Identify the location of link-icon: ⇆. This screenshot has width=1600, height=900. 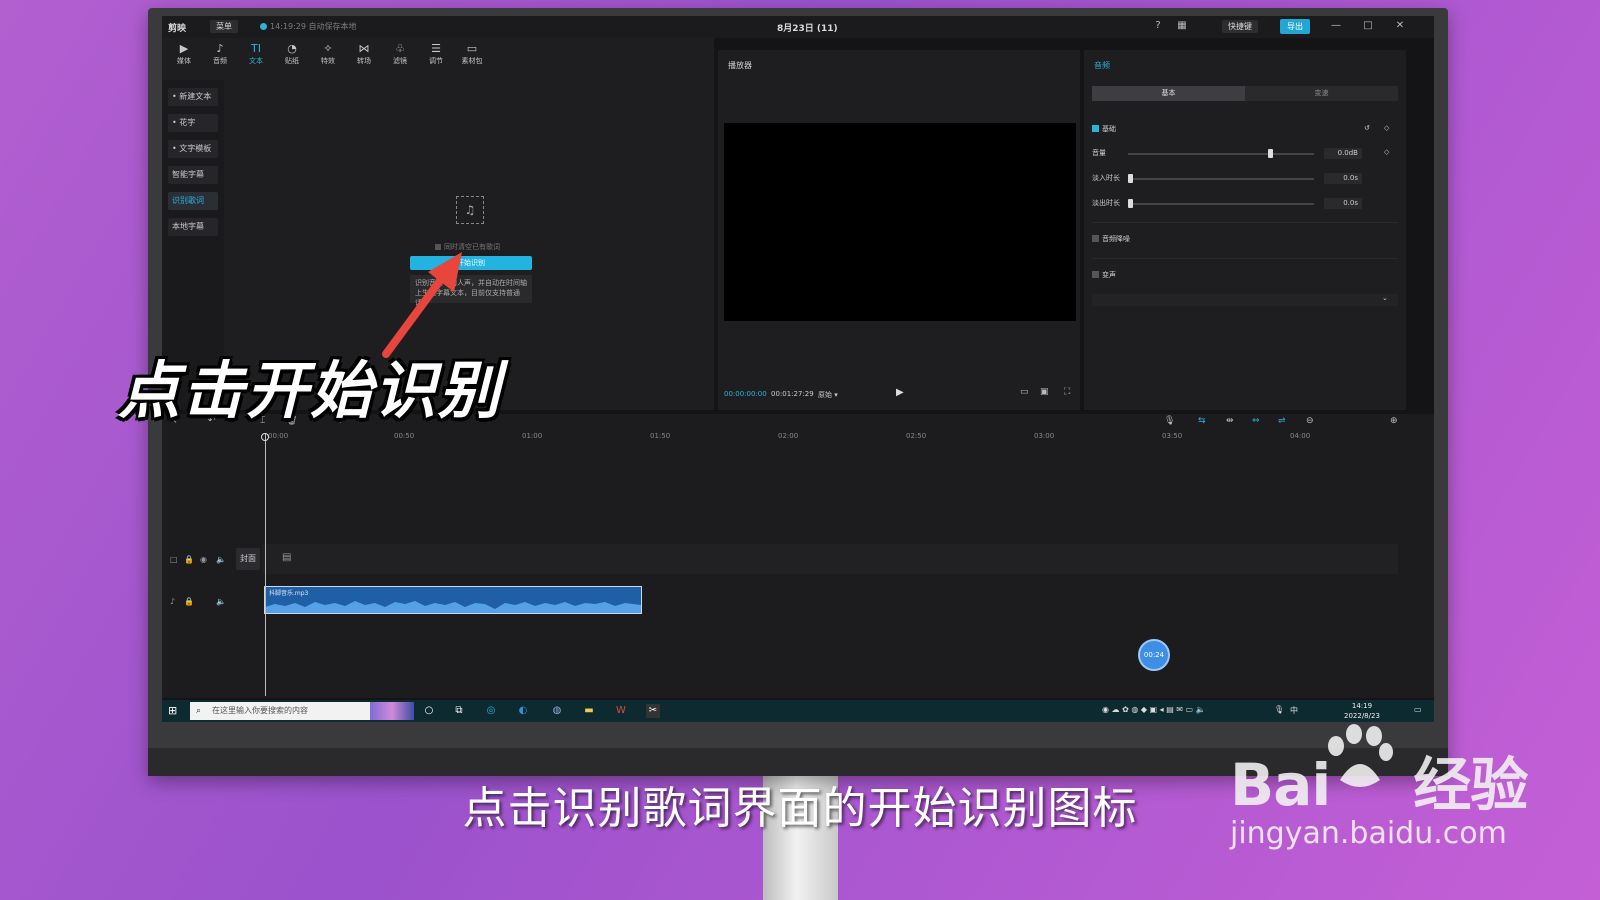
(1202, 421).